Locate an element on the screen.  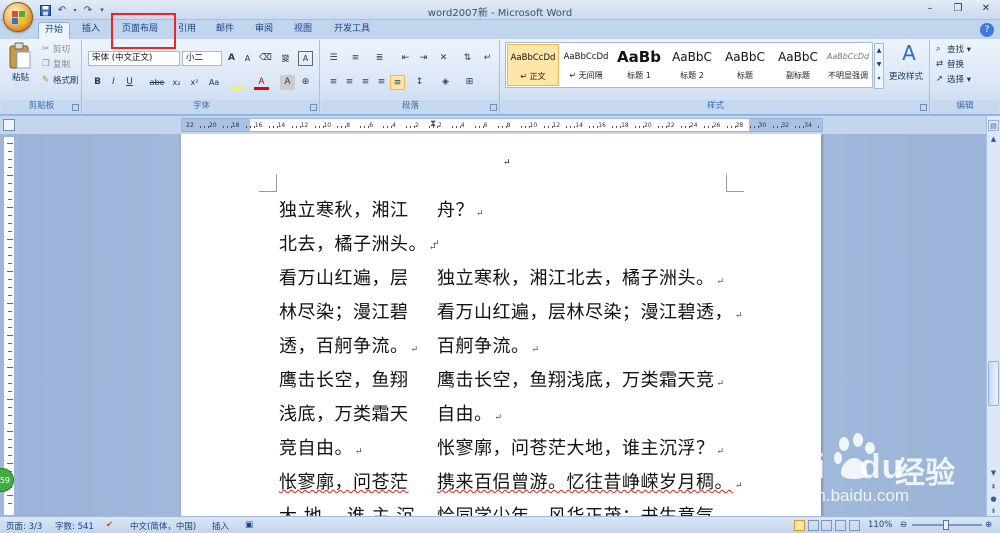
indent-marker-icon: ⧗ is located at coordinates (433, 124).